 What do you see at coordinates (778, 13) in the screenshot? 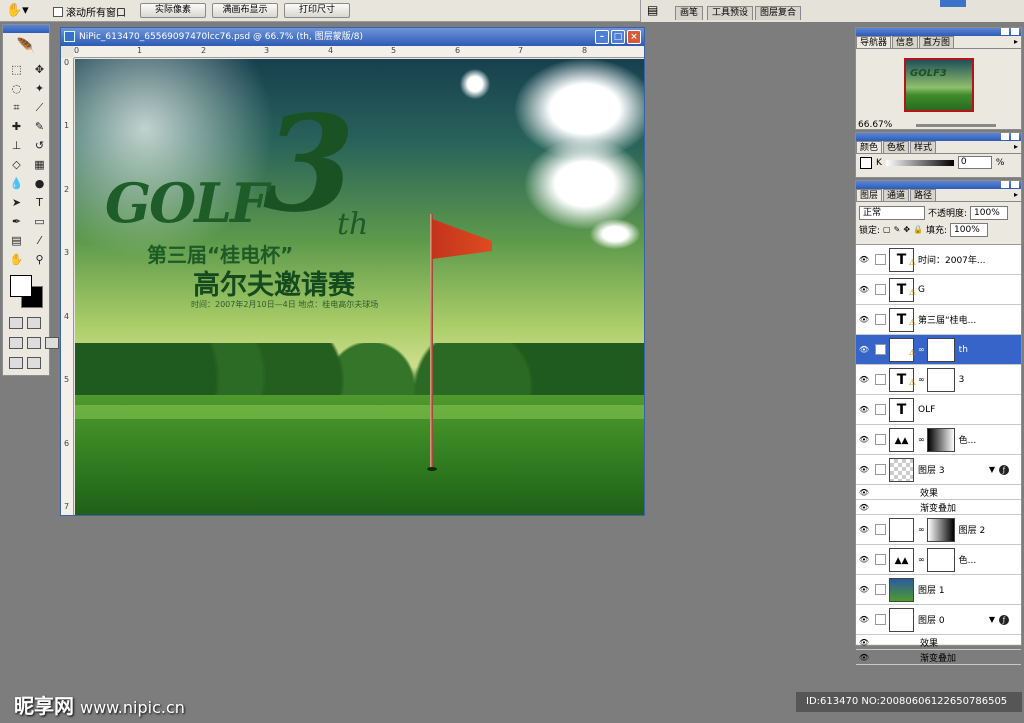
I see `tab-layer-comps: 图层复合` at bounding box center [778, 13].